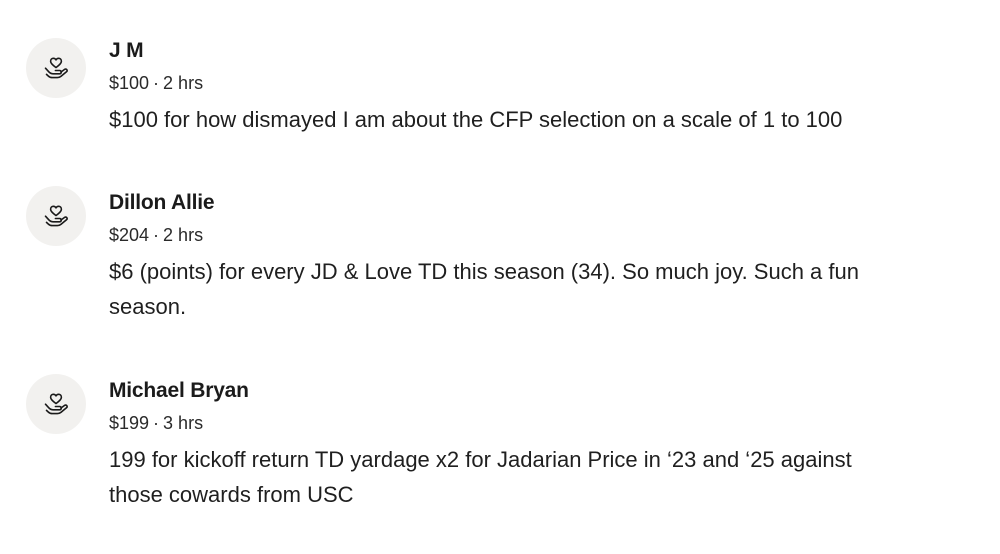 This screenshot has height=554, width=1000. Describe the element at coordinates (129, 83) in the screenshot. I see `donation-amount: $100` at that location.